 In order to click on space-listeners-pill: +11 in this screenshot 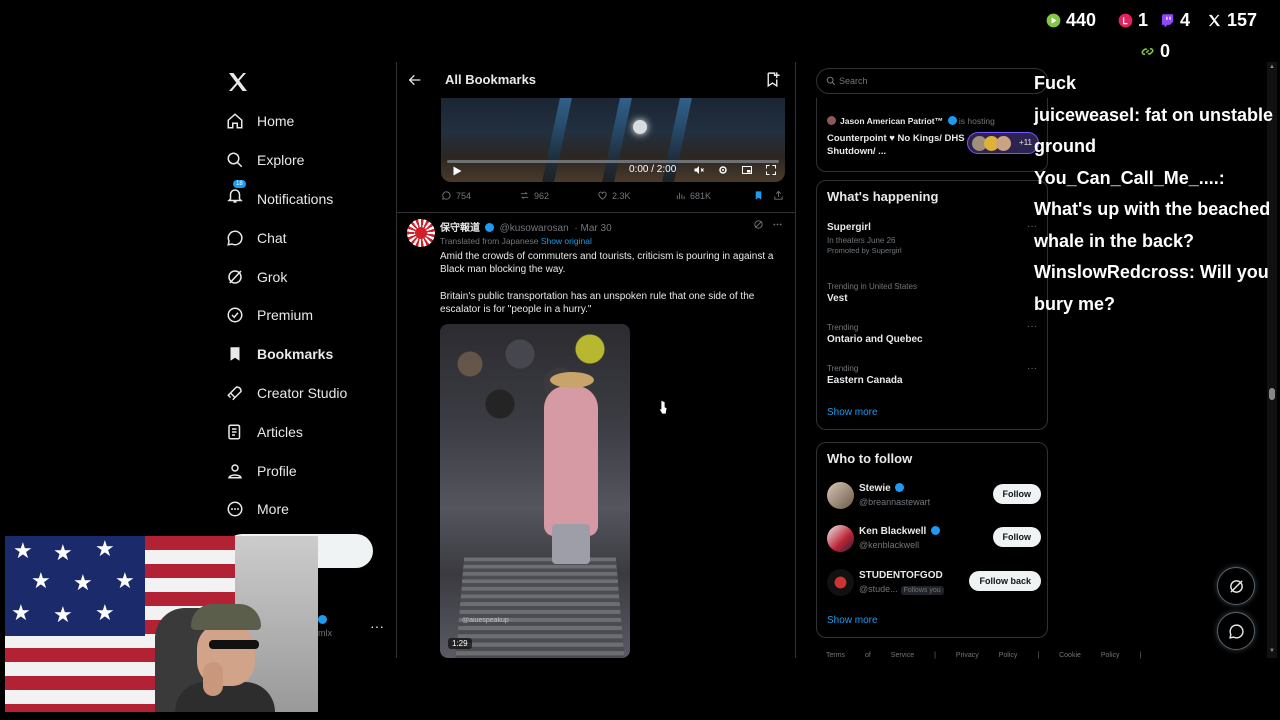, I will do `click(1003, 143)`.